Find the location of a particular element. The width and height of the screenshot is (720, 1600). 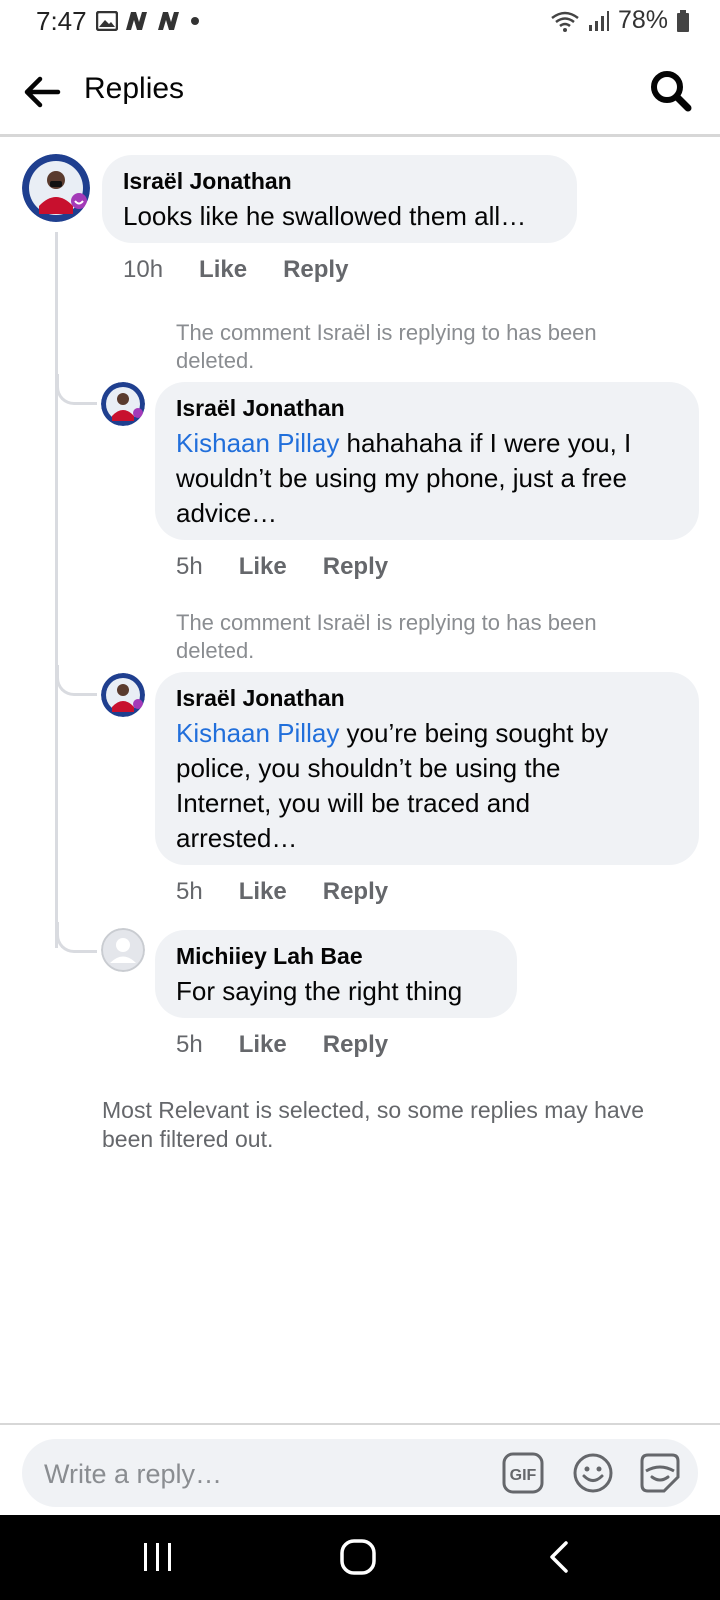

system-nav-bar is located at coordinates (360, 1557).